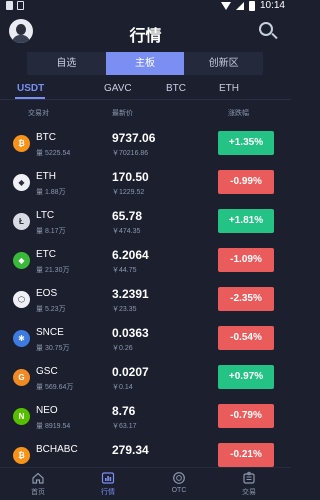 The height and width of the screenshot is (500, 320). Describe the element at coordinates (272, 5) in the screenshot. I see `clock: 10:14` at that location.